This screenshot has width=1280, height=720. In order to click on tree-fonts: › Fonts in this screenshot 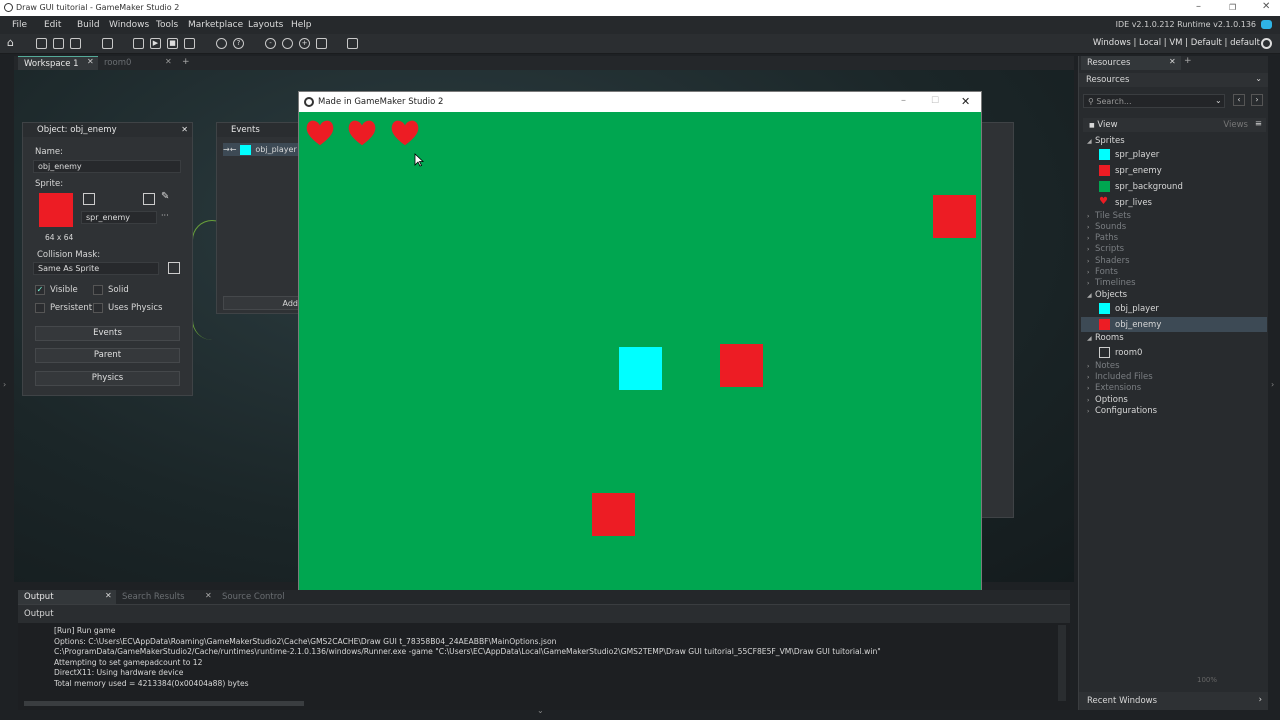, I will do `click(1102, 272)`.